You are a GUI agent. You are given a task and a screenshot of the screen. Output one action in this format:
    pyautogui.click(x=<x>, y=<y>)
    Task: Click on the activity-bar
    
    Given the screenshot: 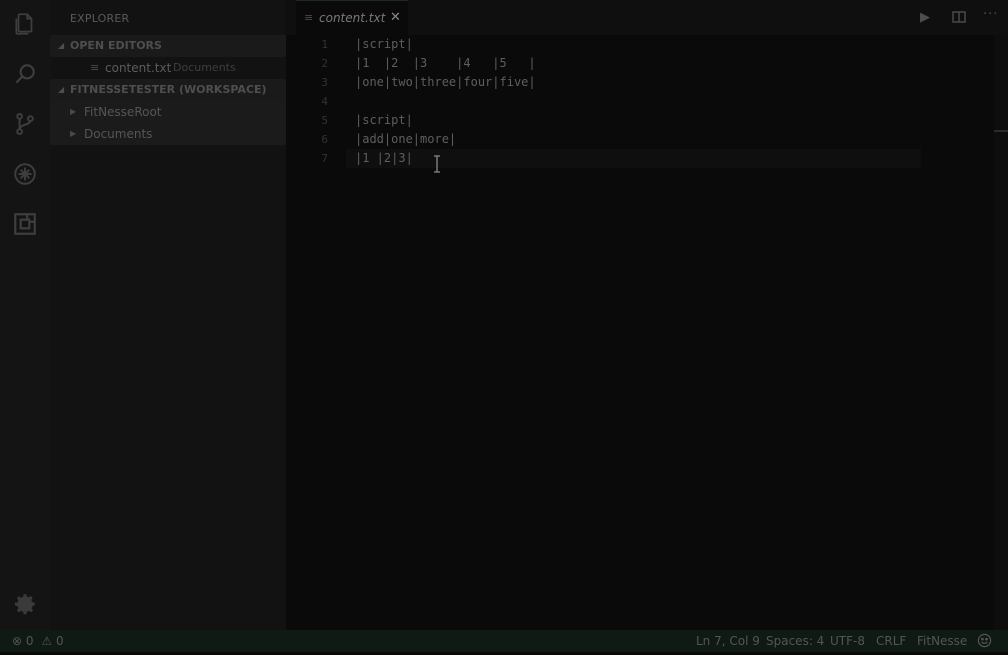 What is the action you would take?
    pyautogui.click(x=25, y=315)
    